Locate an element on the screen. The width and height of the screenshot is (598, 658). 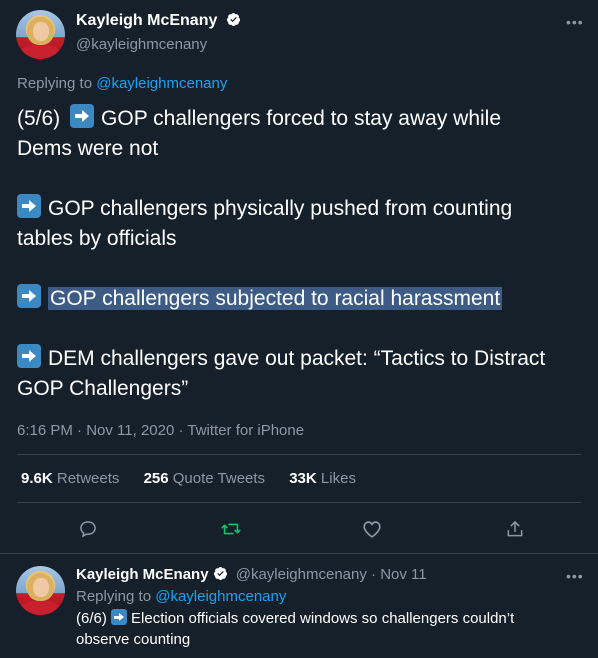
reply-icon is located at coordinates (88, 529).